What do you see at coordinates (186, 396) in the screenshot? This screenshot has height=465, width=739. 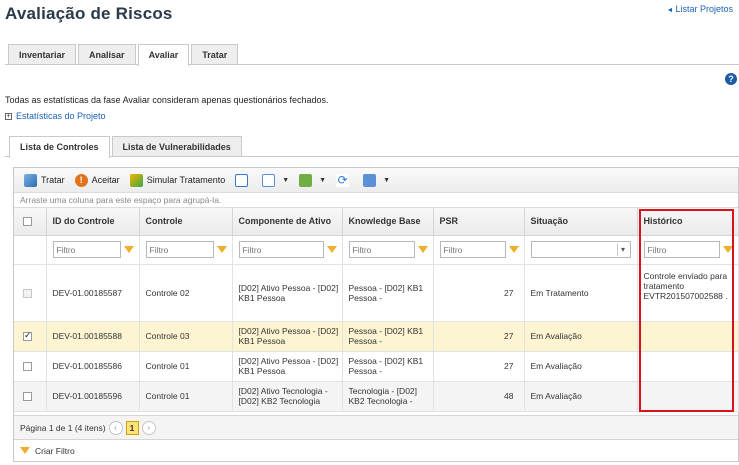 I see `cell-control: Controle 01` at bounding box center [186, 396].